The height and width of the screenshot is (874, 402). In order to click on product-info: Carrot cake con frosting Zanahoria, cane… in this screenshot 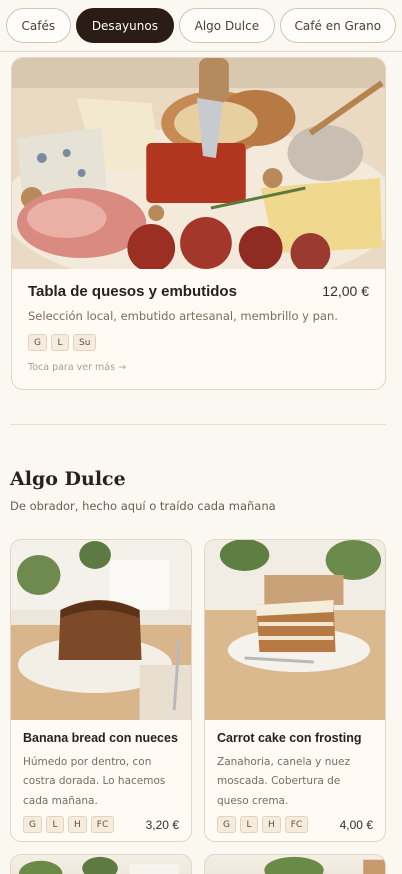, I will do `click(295, 780)`.